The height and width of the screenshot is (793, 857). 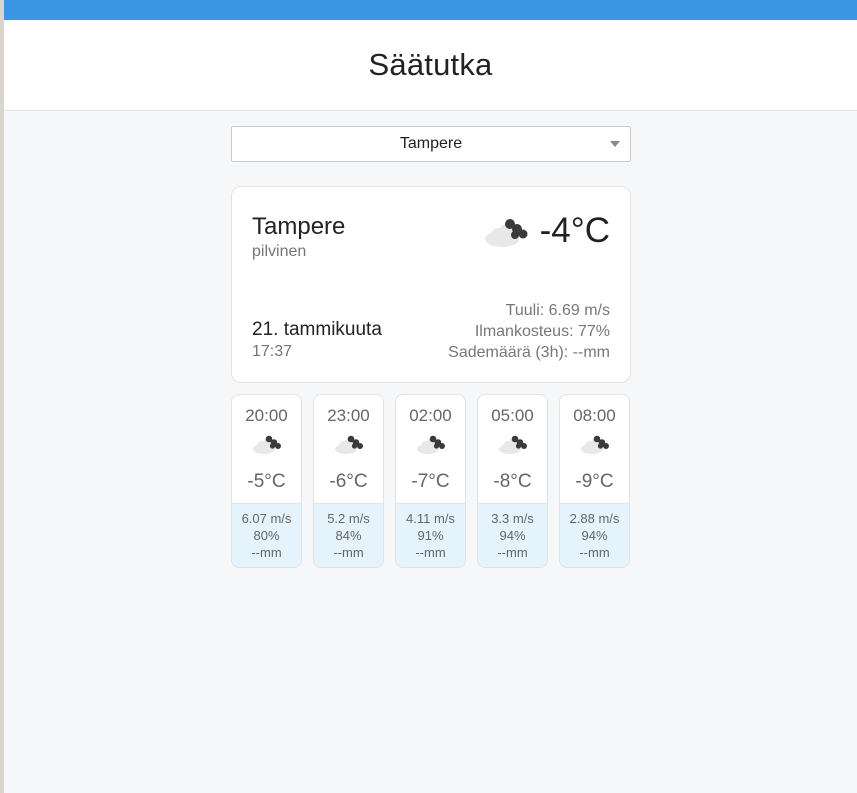 I want to click on humidity-text: Ilmankosteus: 77%, so click(x=542, y=331).